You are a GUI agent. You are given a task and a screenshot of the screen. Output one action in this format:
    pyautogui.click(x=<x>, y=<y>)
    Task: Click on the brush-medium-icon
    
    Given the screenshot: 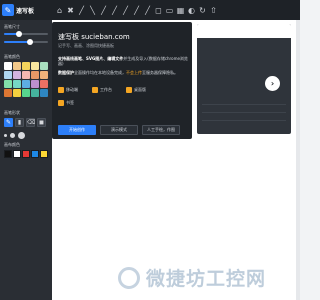 What is the action you would take?
    pyautogui.click(x=12, y=135)
    